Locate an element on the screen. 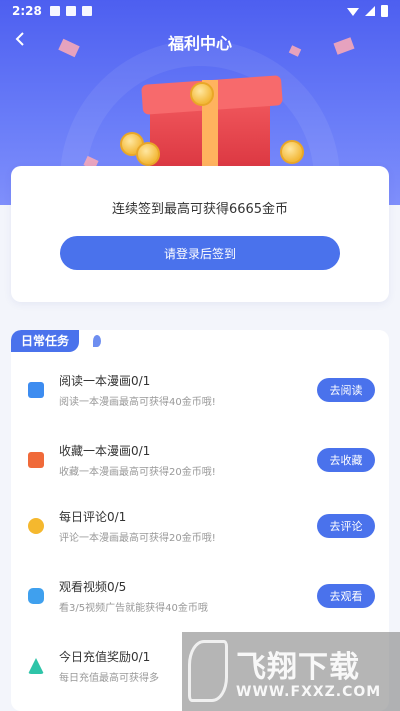 The width and height of the screenshot is (400, 711). task-item-read: 阅读一本漫画0/1 阅读一本漫画最高可获得40金币哦! 去阅读 is located at coordinates (200, 390).